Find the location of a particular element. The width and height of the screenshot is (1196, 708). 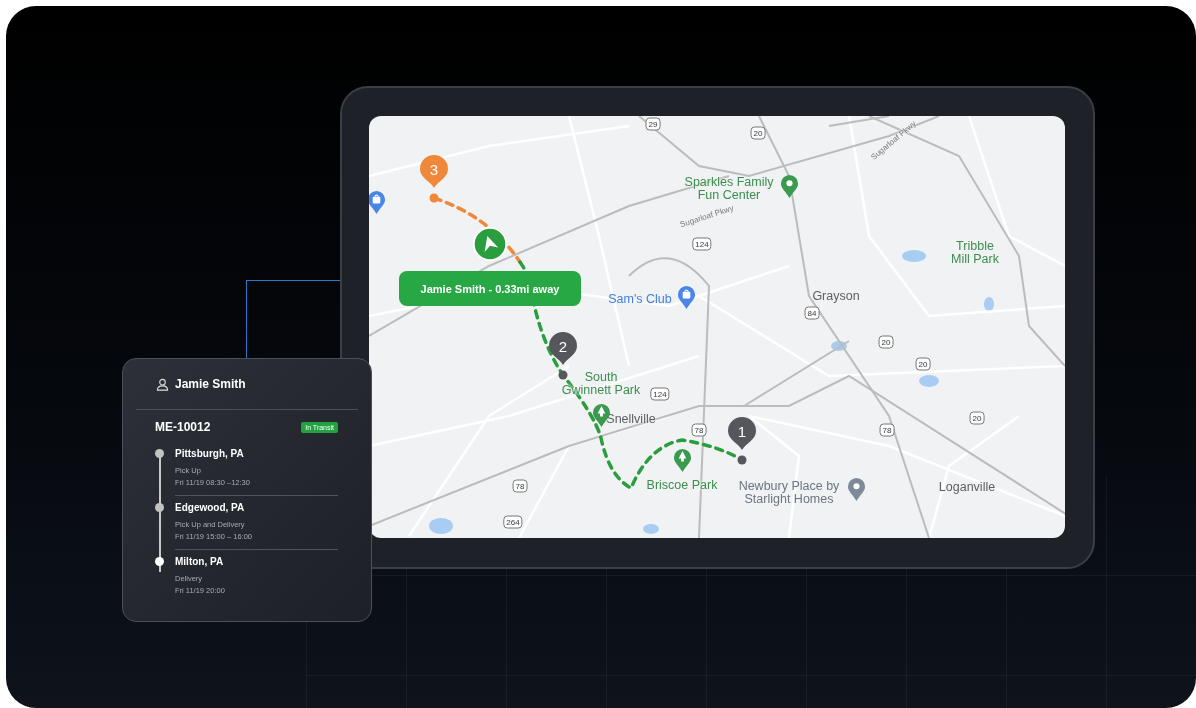

person-icon is located at coordinates (162, 384).